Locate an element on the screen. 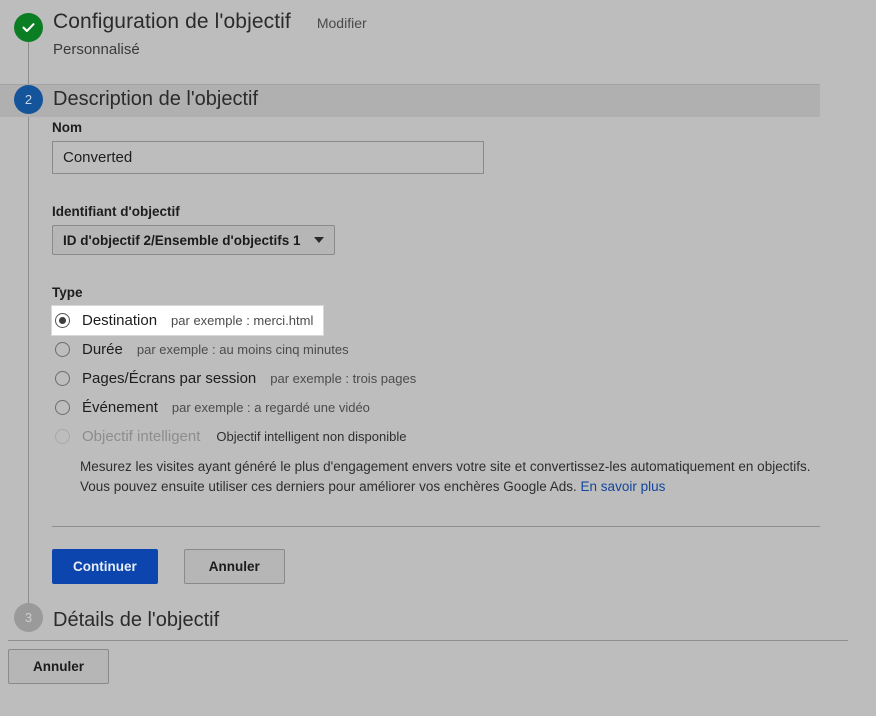 The height and width of the screenshot is (716, 876). radio-label: Événement is located at coordinates (120, 407).